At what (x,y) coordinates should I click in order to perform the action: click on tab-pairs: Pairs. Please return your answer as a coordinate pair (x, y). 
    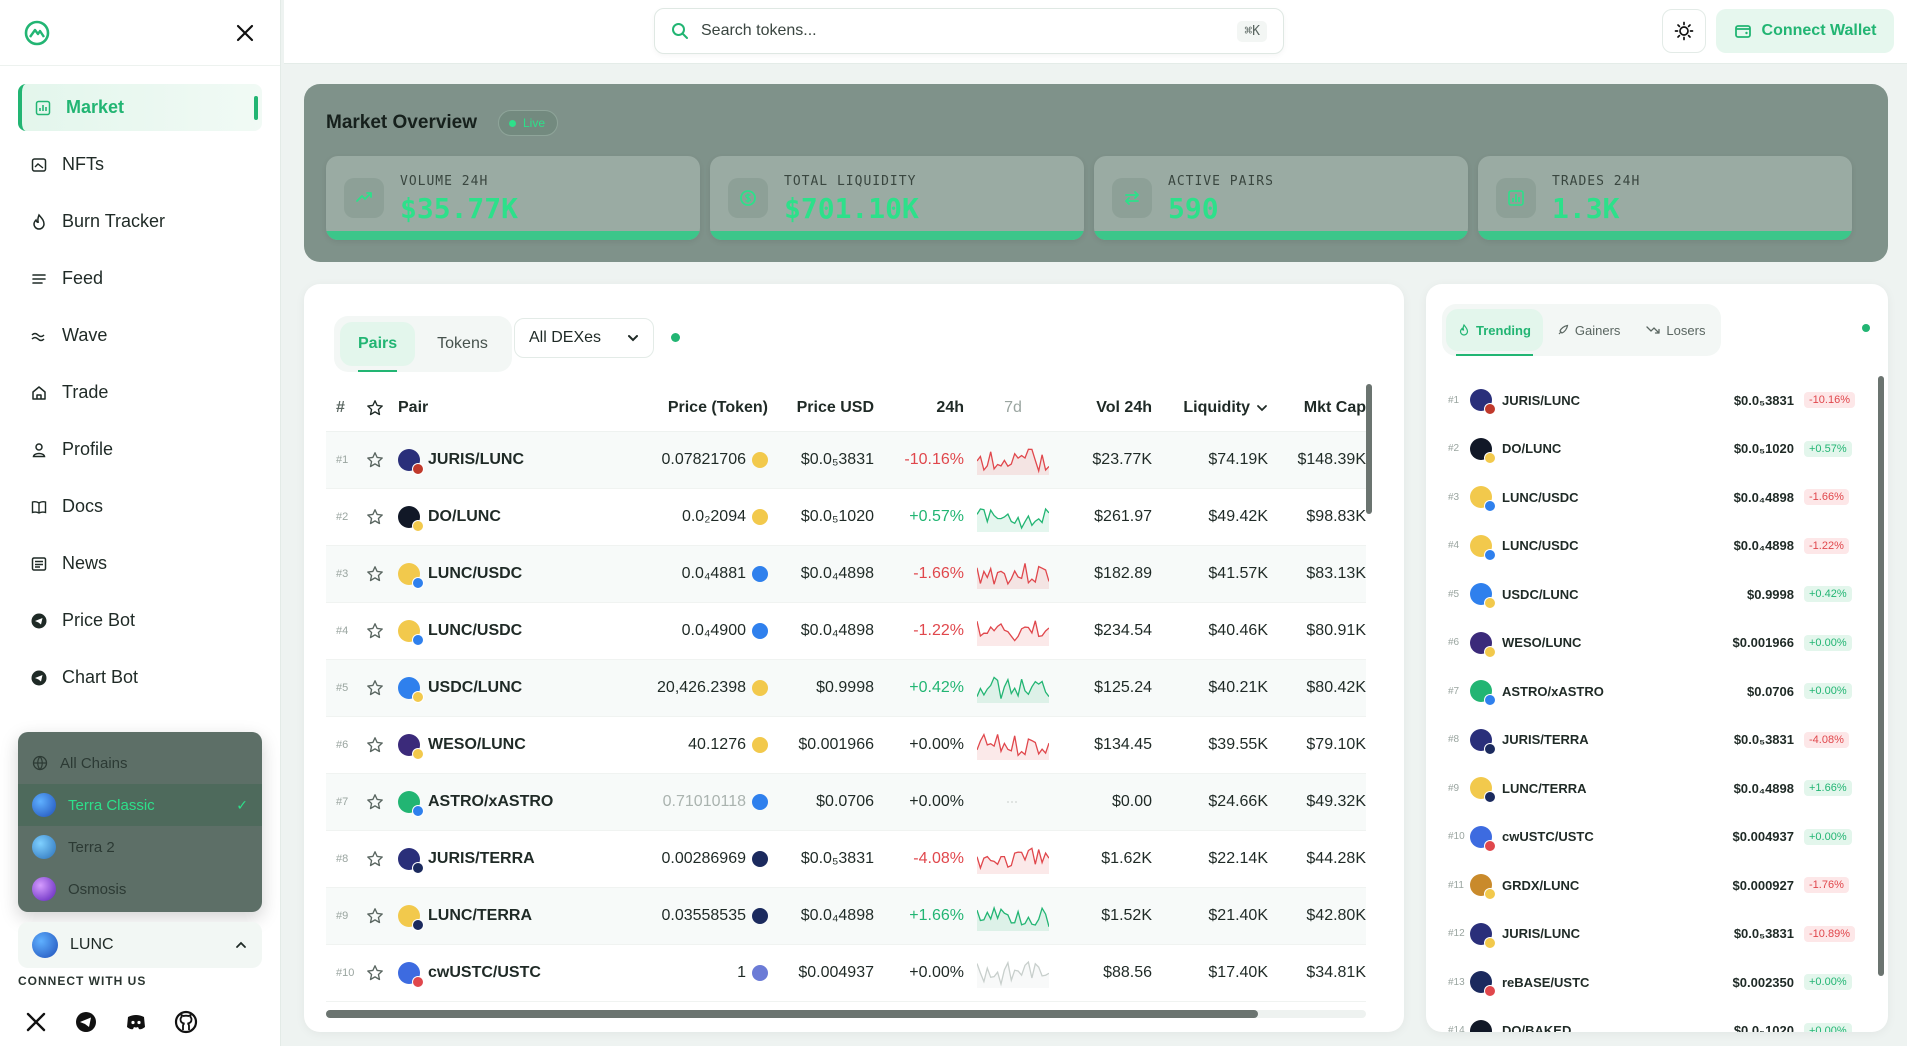
    Looking at the image, I should click on (378, 347).